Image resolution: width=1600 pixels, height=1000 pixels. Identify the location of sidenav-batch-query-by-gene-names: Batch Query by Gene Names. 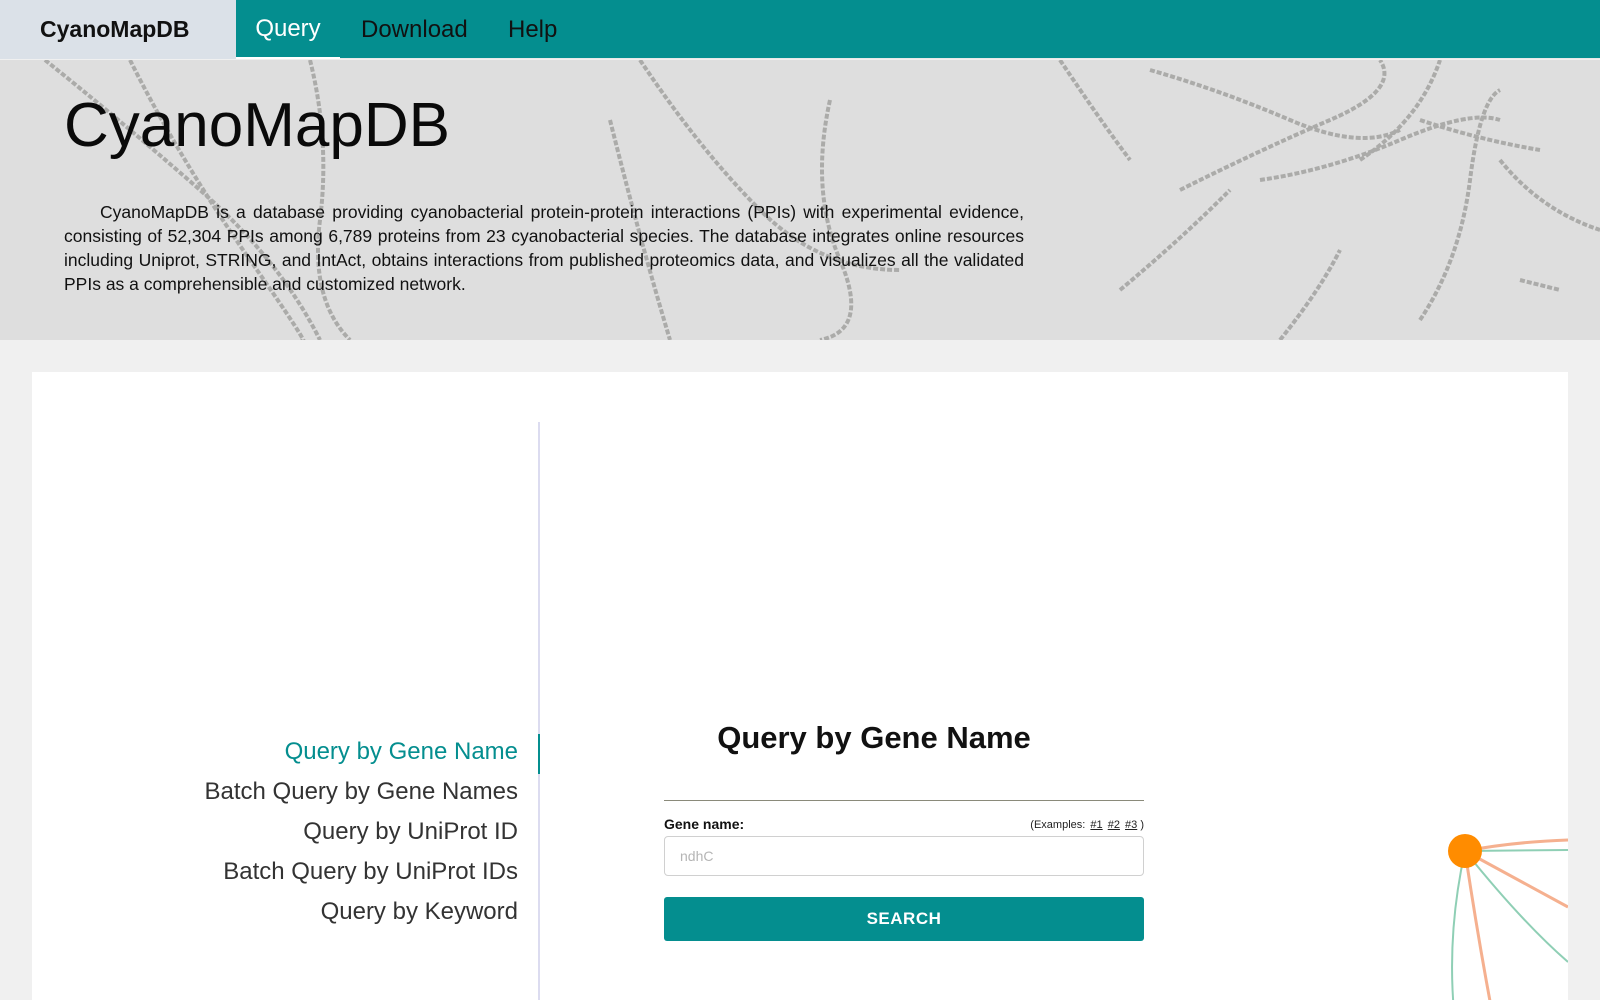
(361, 792).